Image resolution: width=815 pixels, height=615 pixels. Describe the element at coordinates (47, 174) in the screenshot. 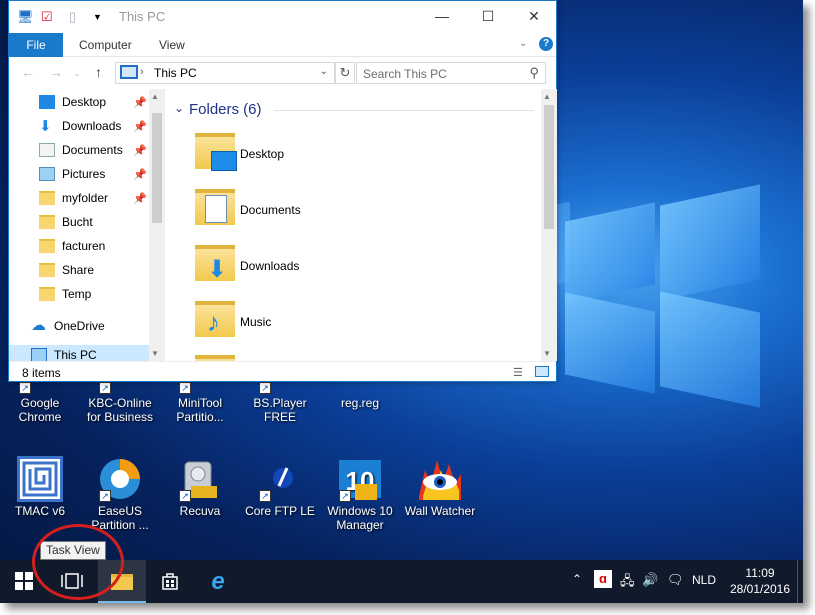

I see `pictures-icon` at that location.